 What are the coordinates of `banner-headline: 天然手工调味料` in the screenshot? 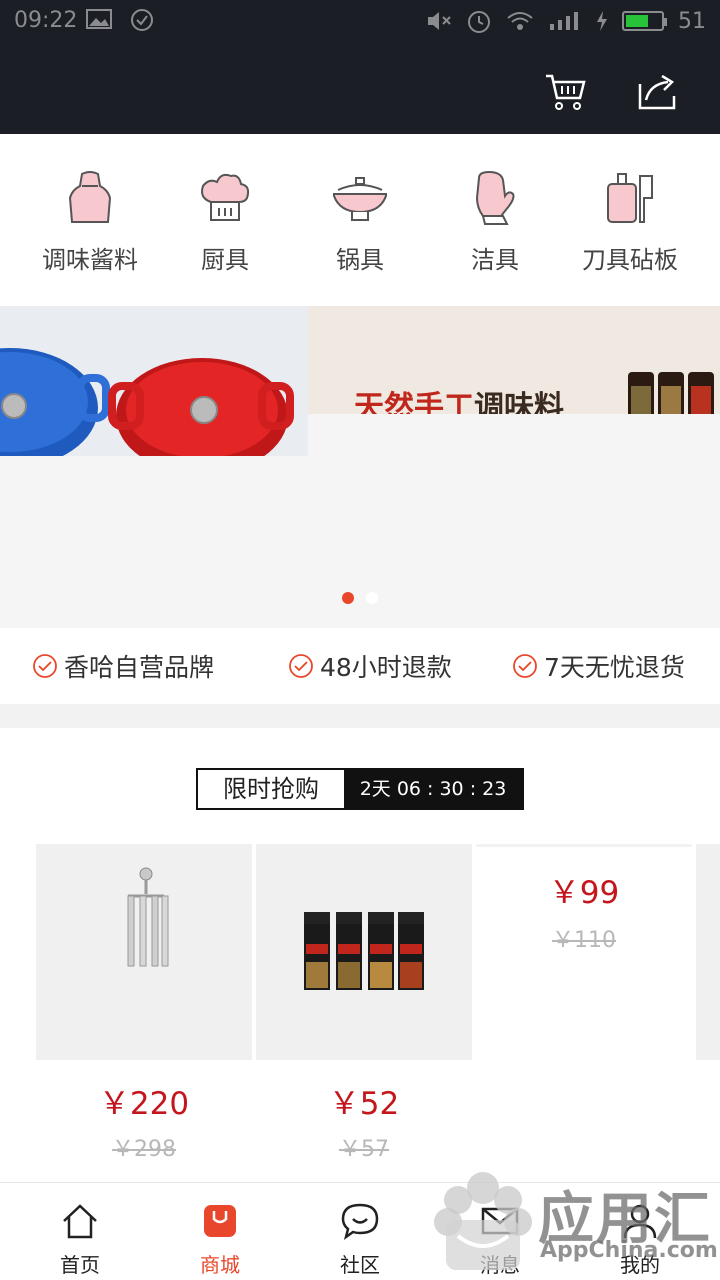 It's located at (459, 398).